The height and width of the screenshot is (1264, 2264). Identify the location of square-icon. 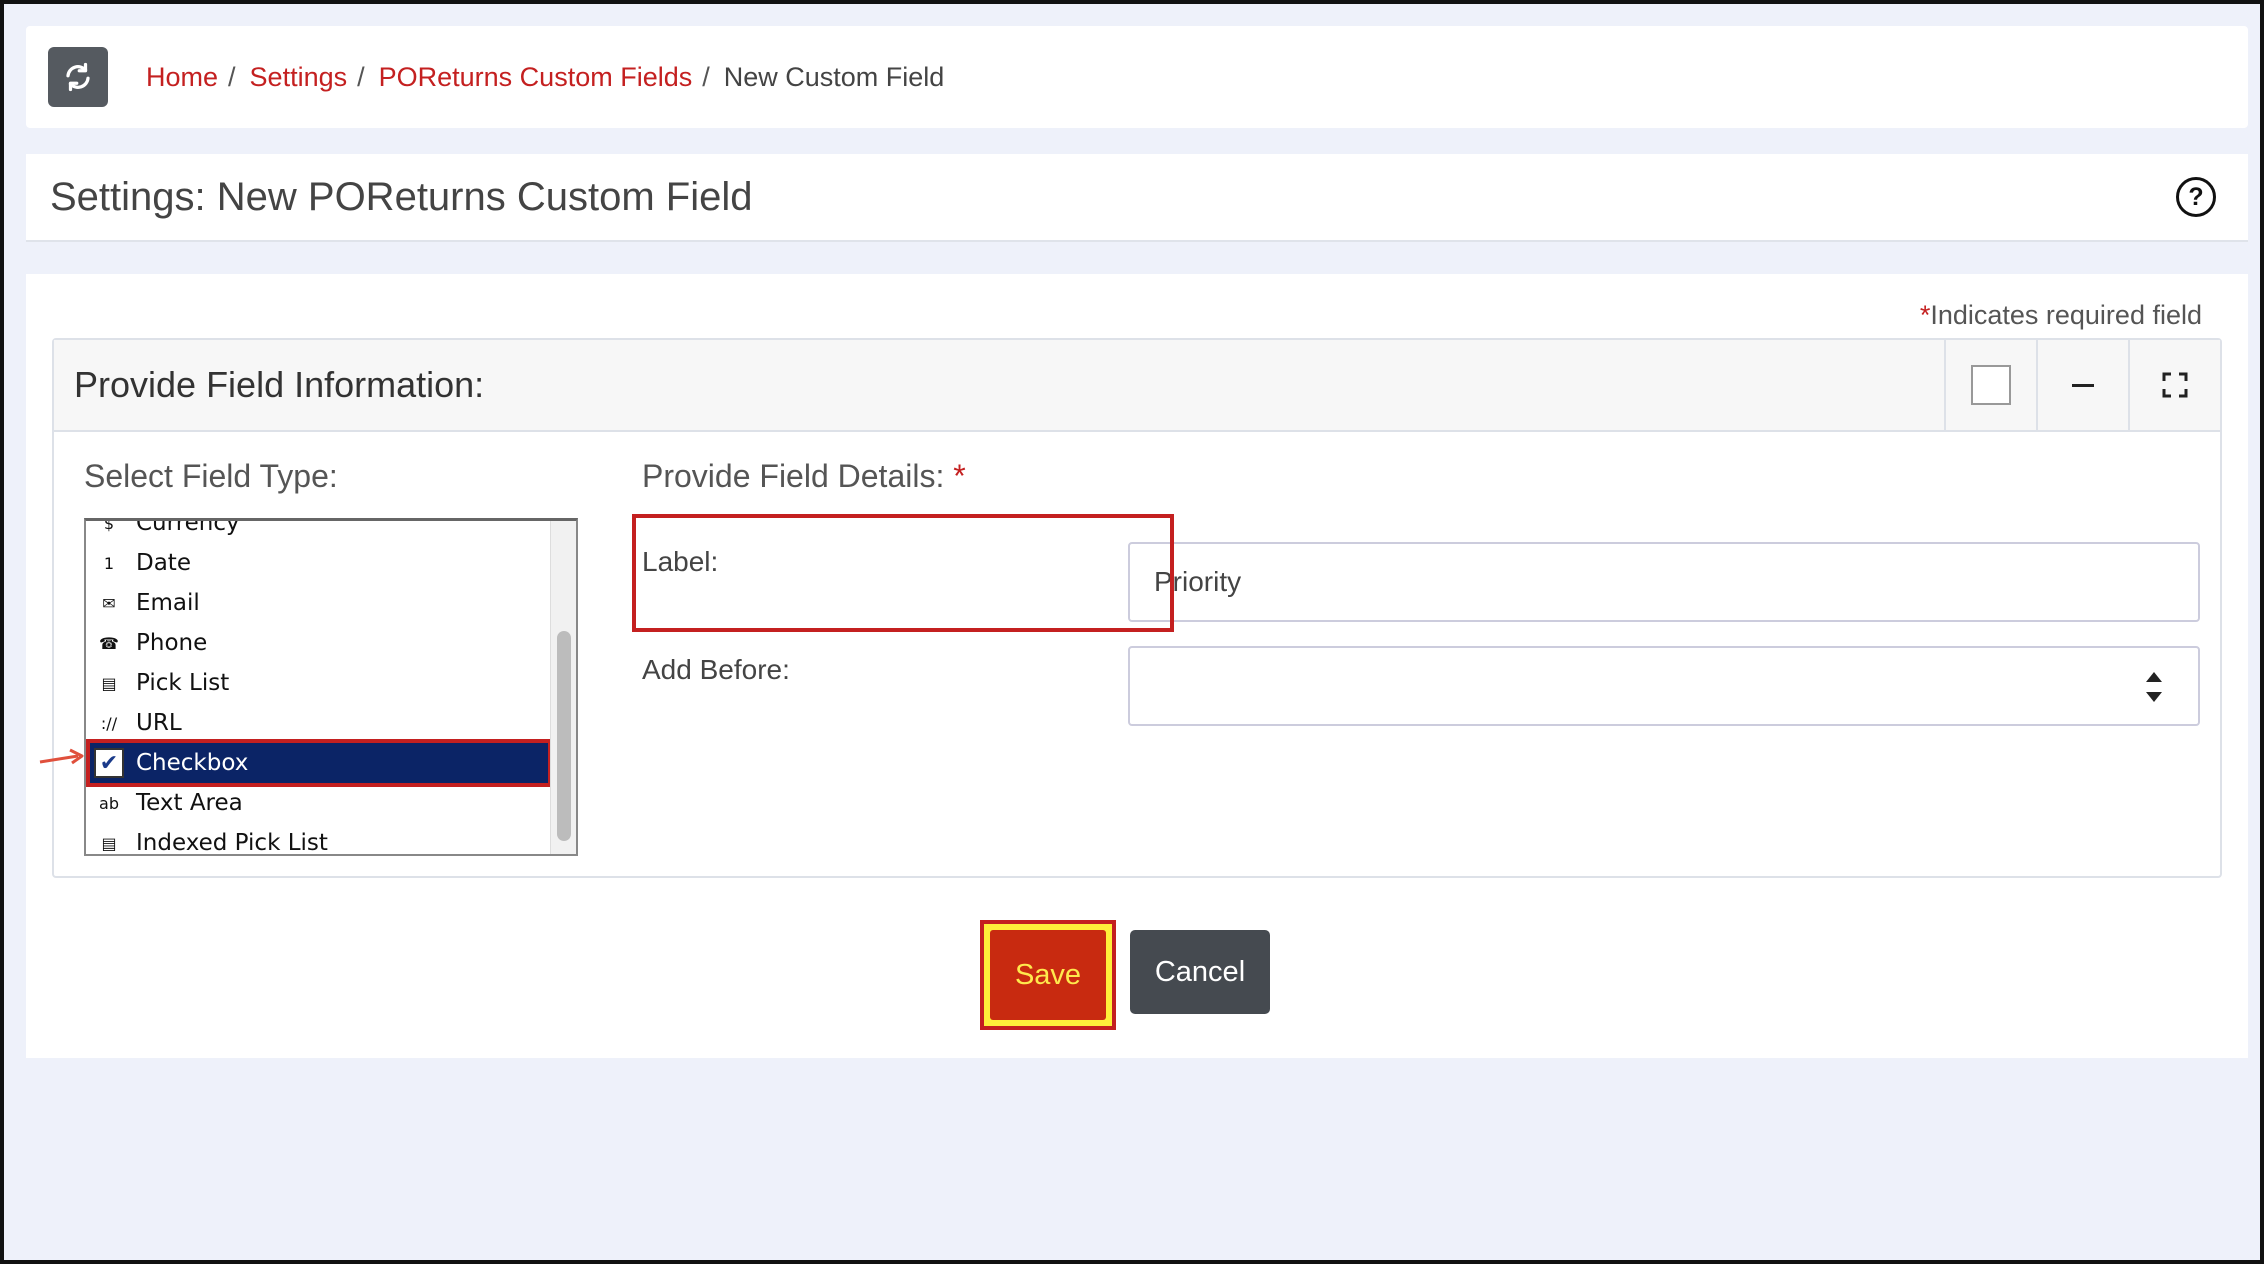
(1991, 385).